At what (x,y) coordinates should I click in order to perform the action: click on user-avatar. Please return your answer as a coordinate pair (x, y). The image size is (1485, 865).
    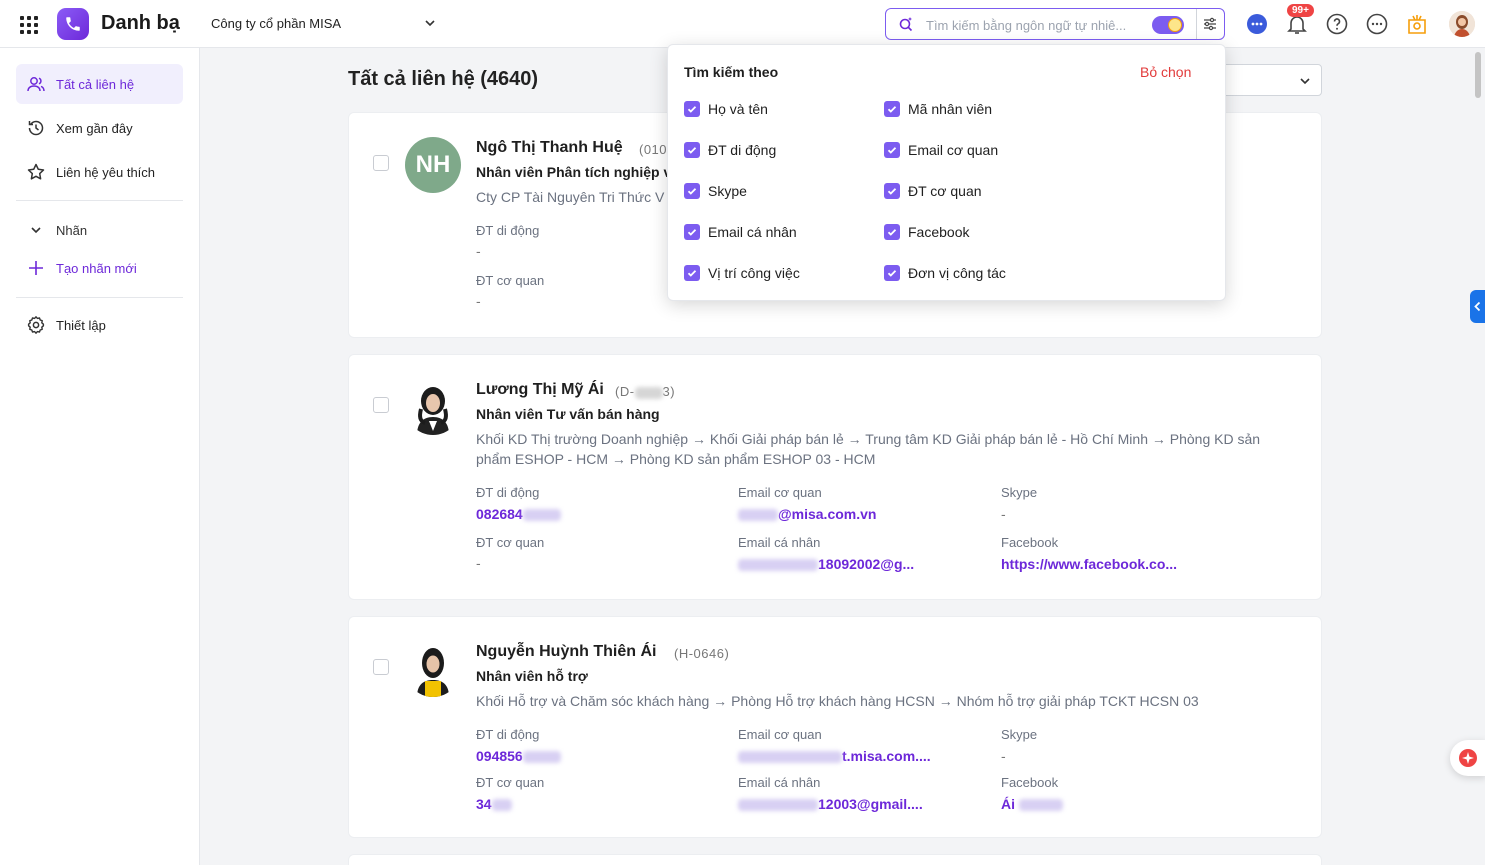
    Looking at the image, I should click on (1462, 24).